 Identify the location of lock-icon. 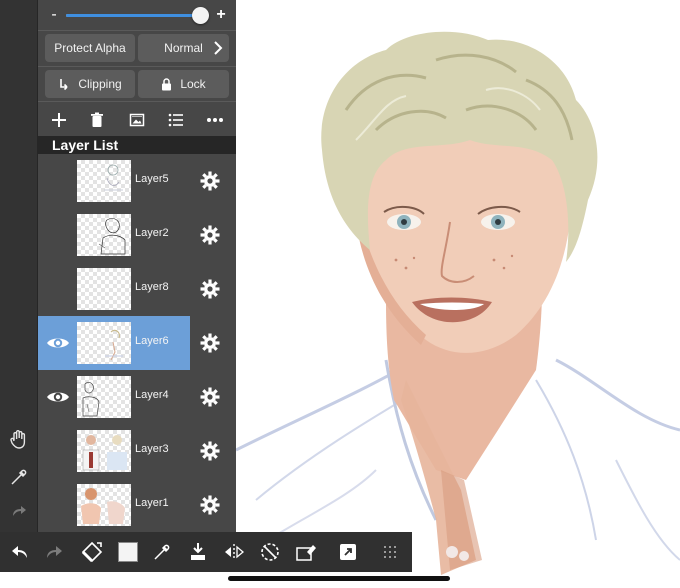
(167, 83).